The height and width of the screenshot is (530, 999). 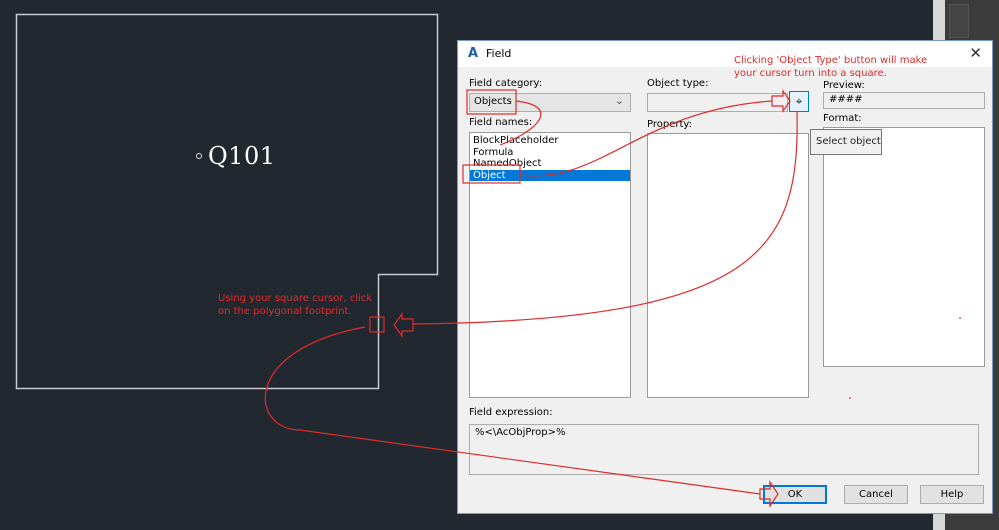 I want to click on field-category-value: Objects, so click(x=493, y=101).